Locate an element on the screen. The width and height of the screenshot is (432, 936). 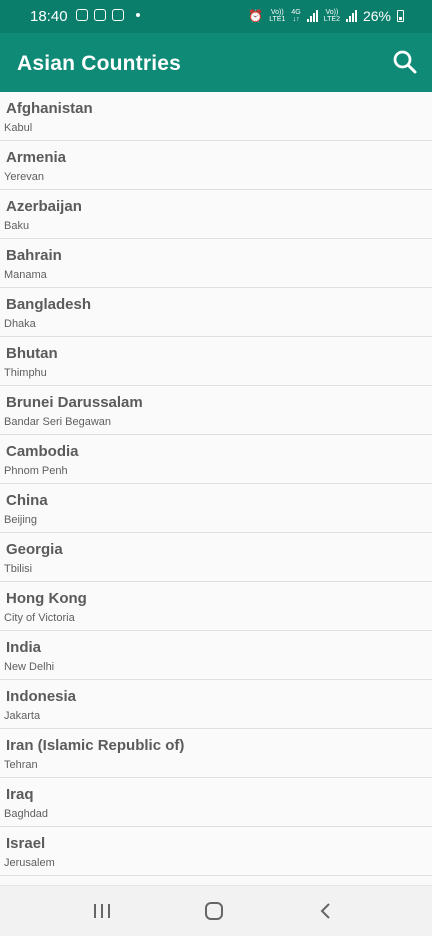
status-bar: 18:40 ⏰ Vo)) LTE1 4G ↓↑ Vo)) LTE2 26% is located at coordinates (216, 16).